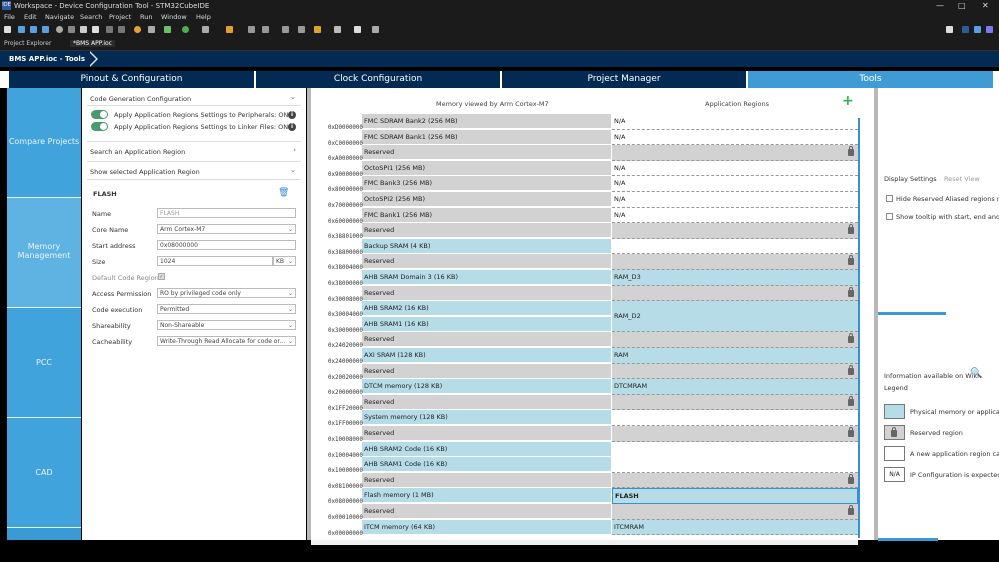 The height and width of the screenshot is (562, 999). Describe the element at coordinates (735, 496) in the screenshot. I see `app-region-row: FLASH` at that location.